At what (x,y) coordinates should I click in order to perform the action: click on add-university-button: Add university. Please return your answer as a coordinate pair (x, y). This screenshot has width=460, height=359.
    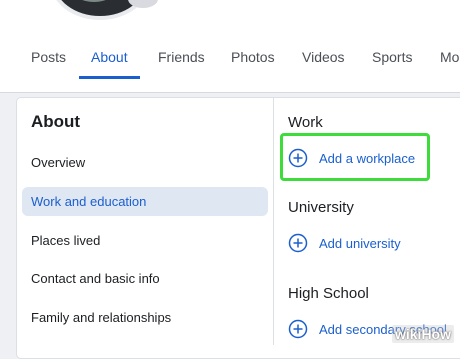
    Looking at the image, I should click on (344, 243).